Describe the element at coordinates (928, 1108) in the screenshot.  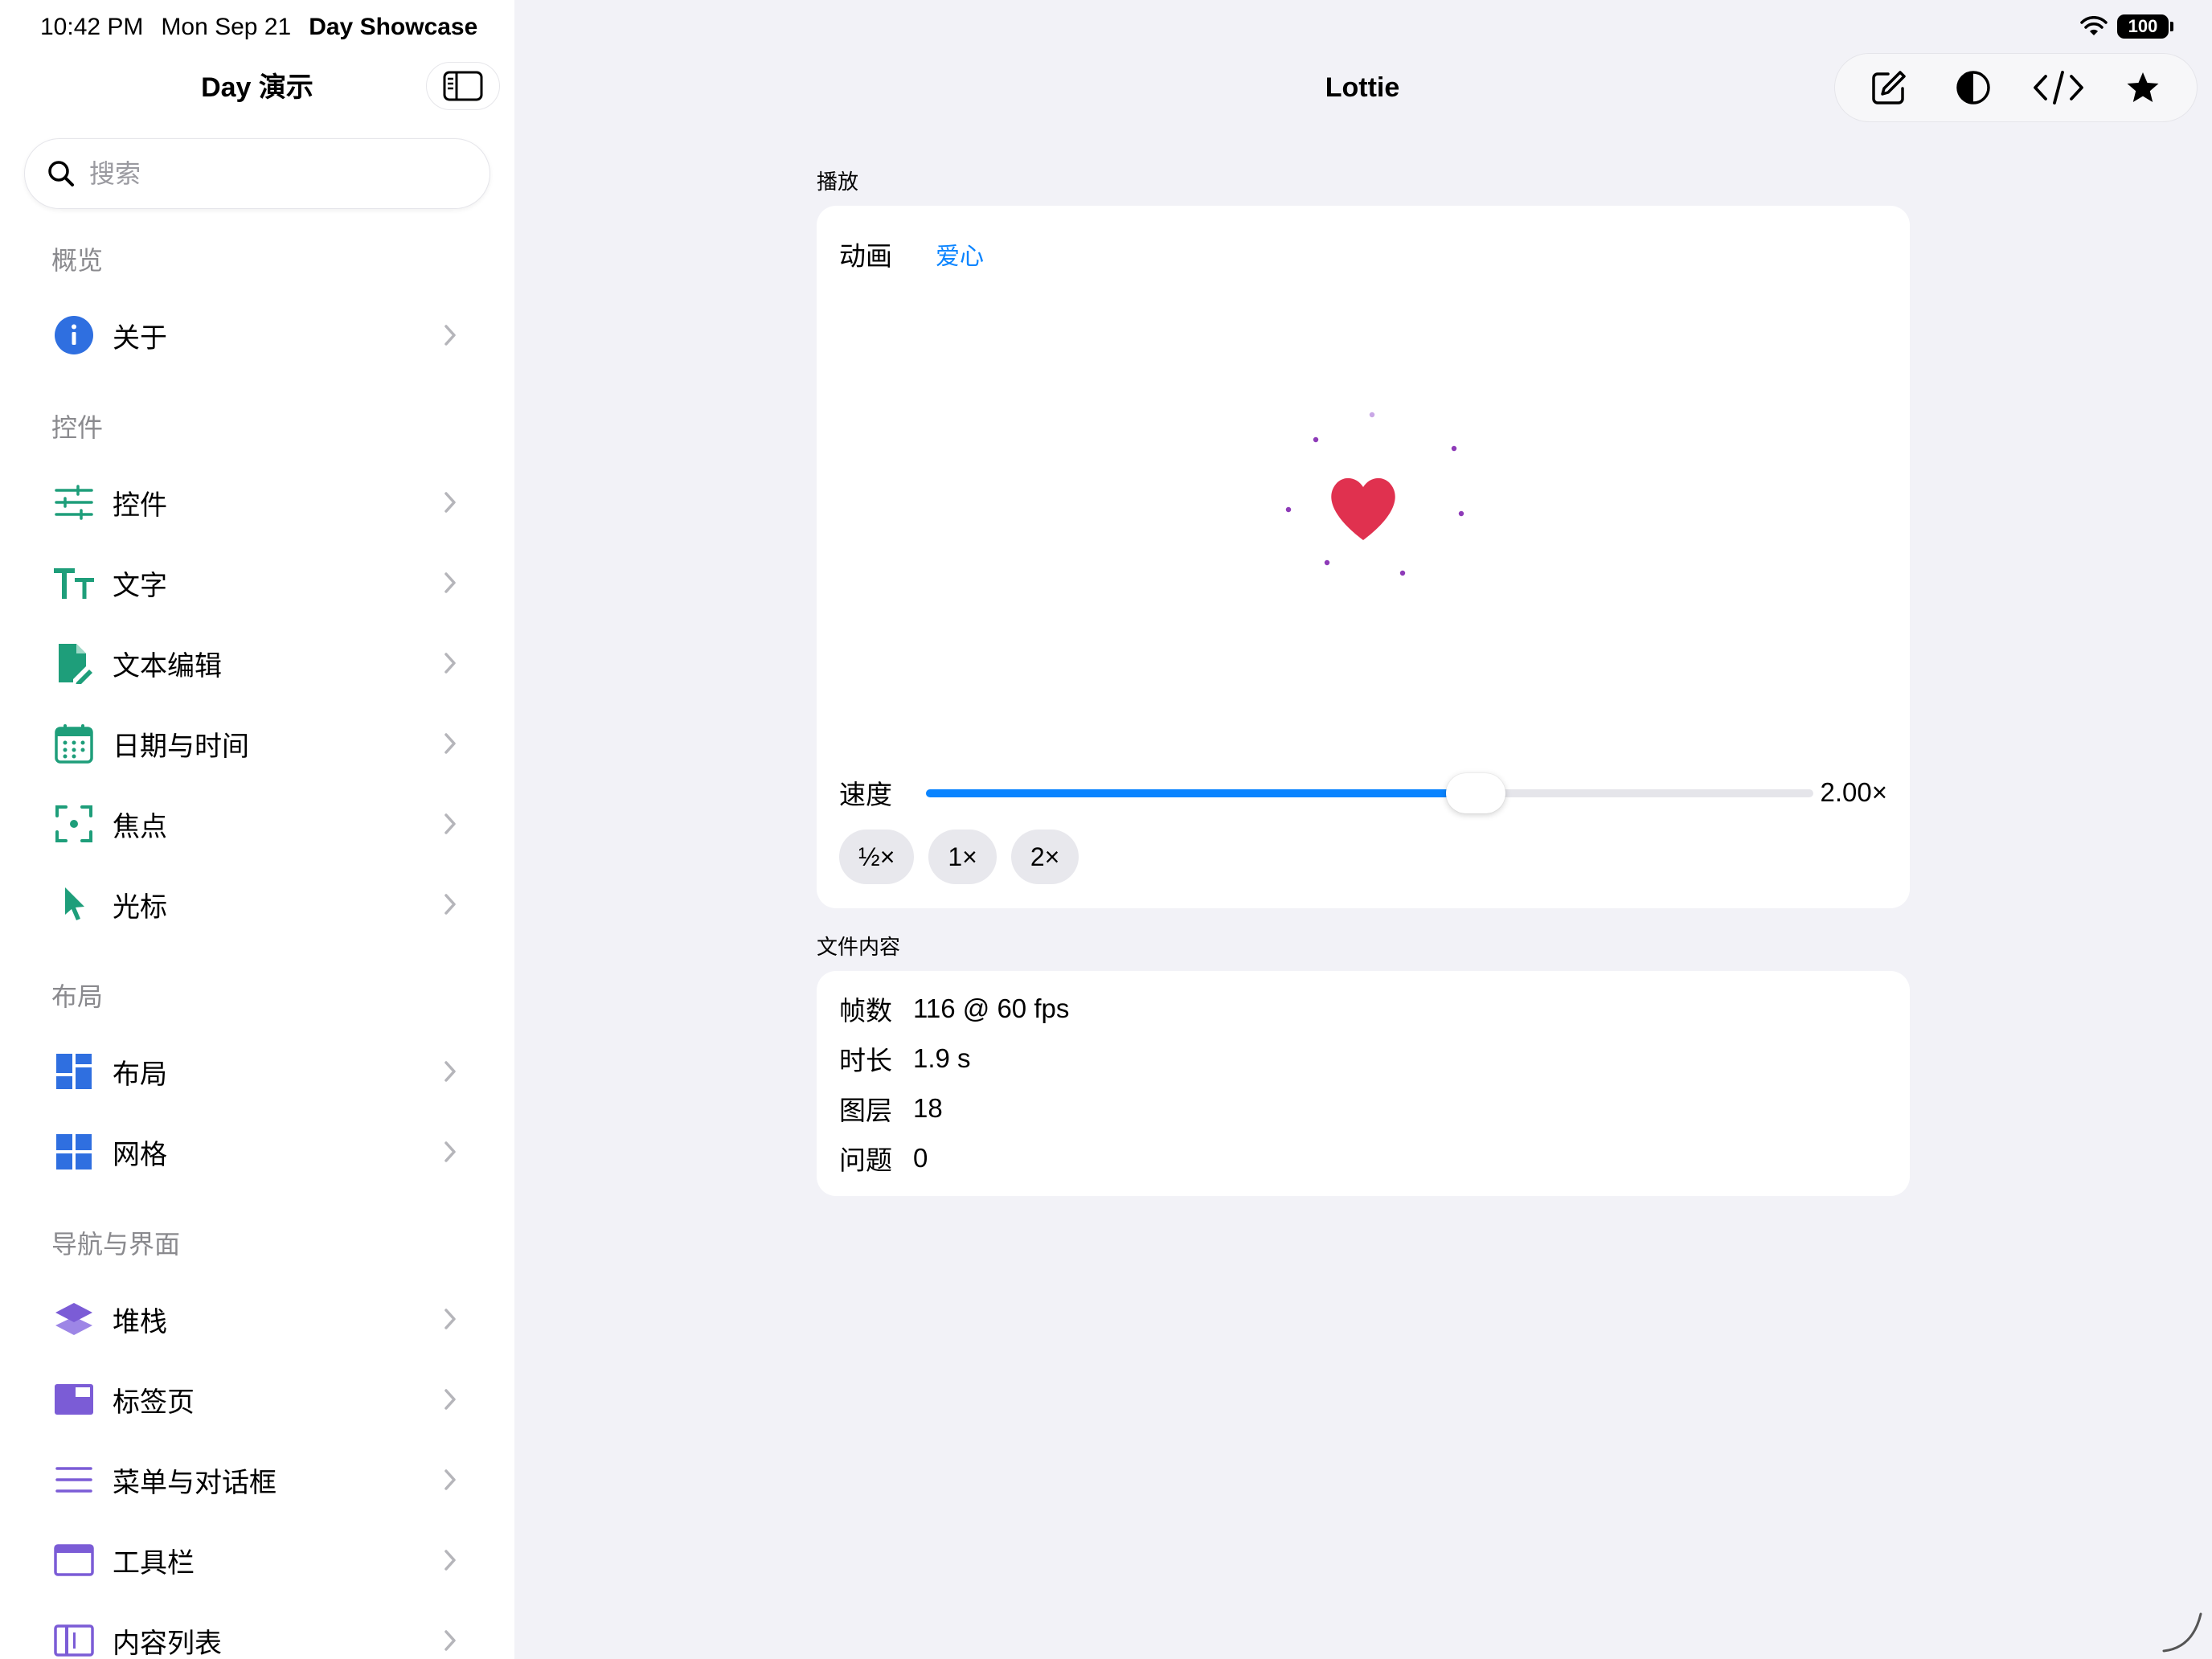
I see `info-value: 18` at that location.